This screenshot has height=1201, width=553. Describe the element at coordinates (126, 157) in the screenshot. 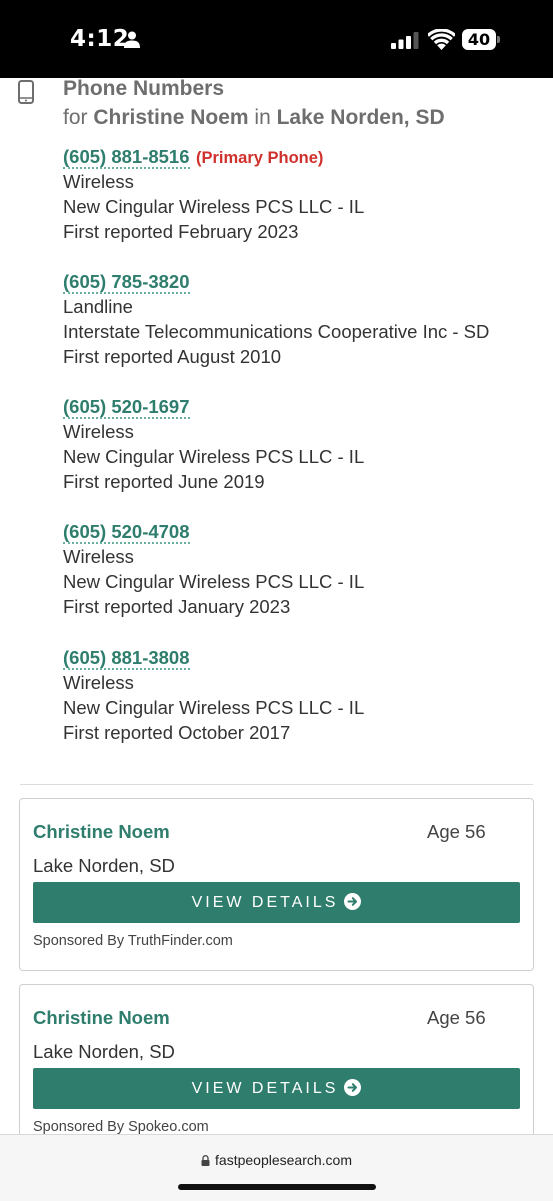

I see `phone-number-link: (605) 881-8516` at that location.